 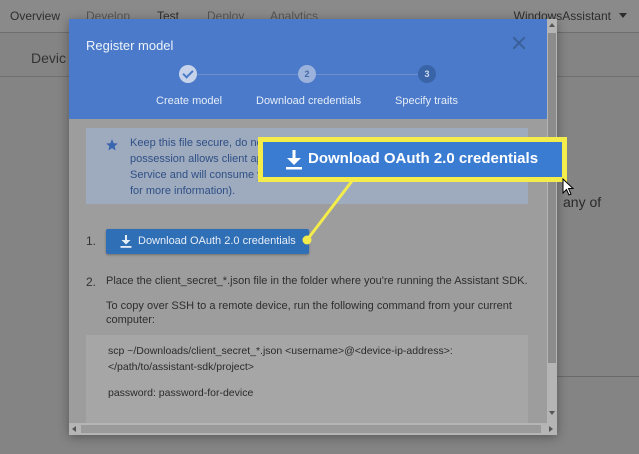 I want to click on background-side-divider, so click(x=597, y=376).